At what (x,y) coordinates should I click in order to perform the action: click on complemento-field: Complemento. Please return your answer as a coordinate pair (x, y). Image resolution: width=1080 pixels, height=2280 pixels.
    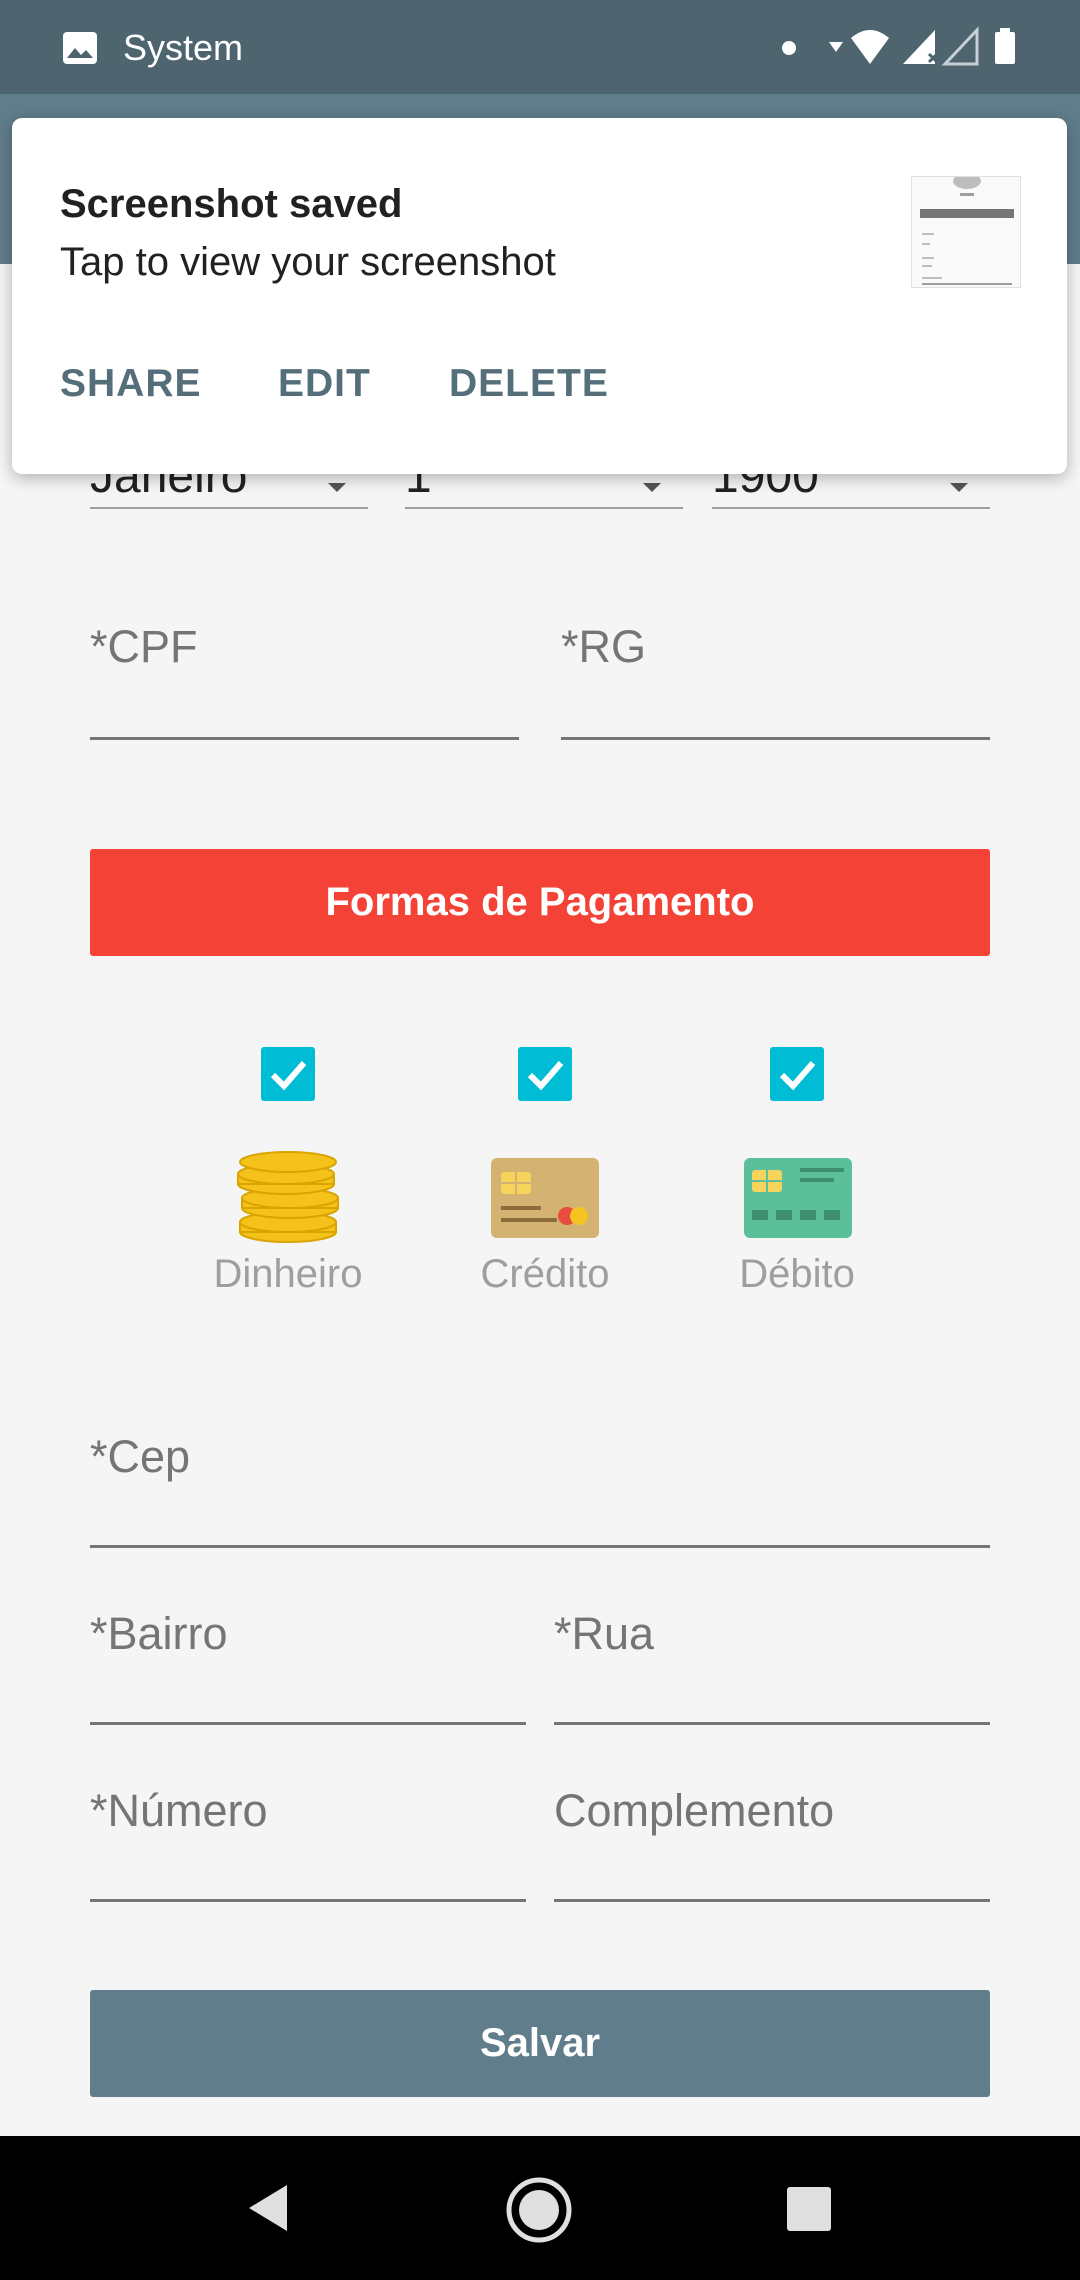
    Looking at the image, I should click on (772, 1837).